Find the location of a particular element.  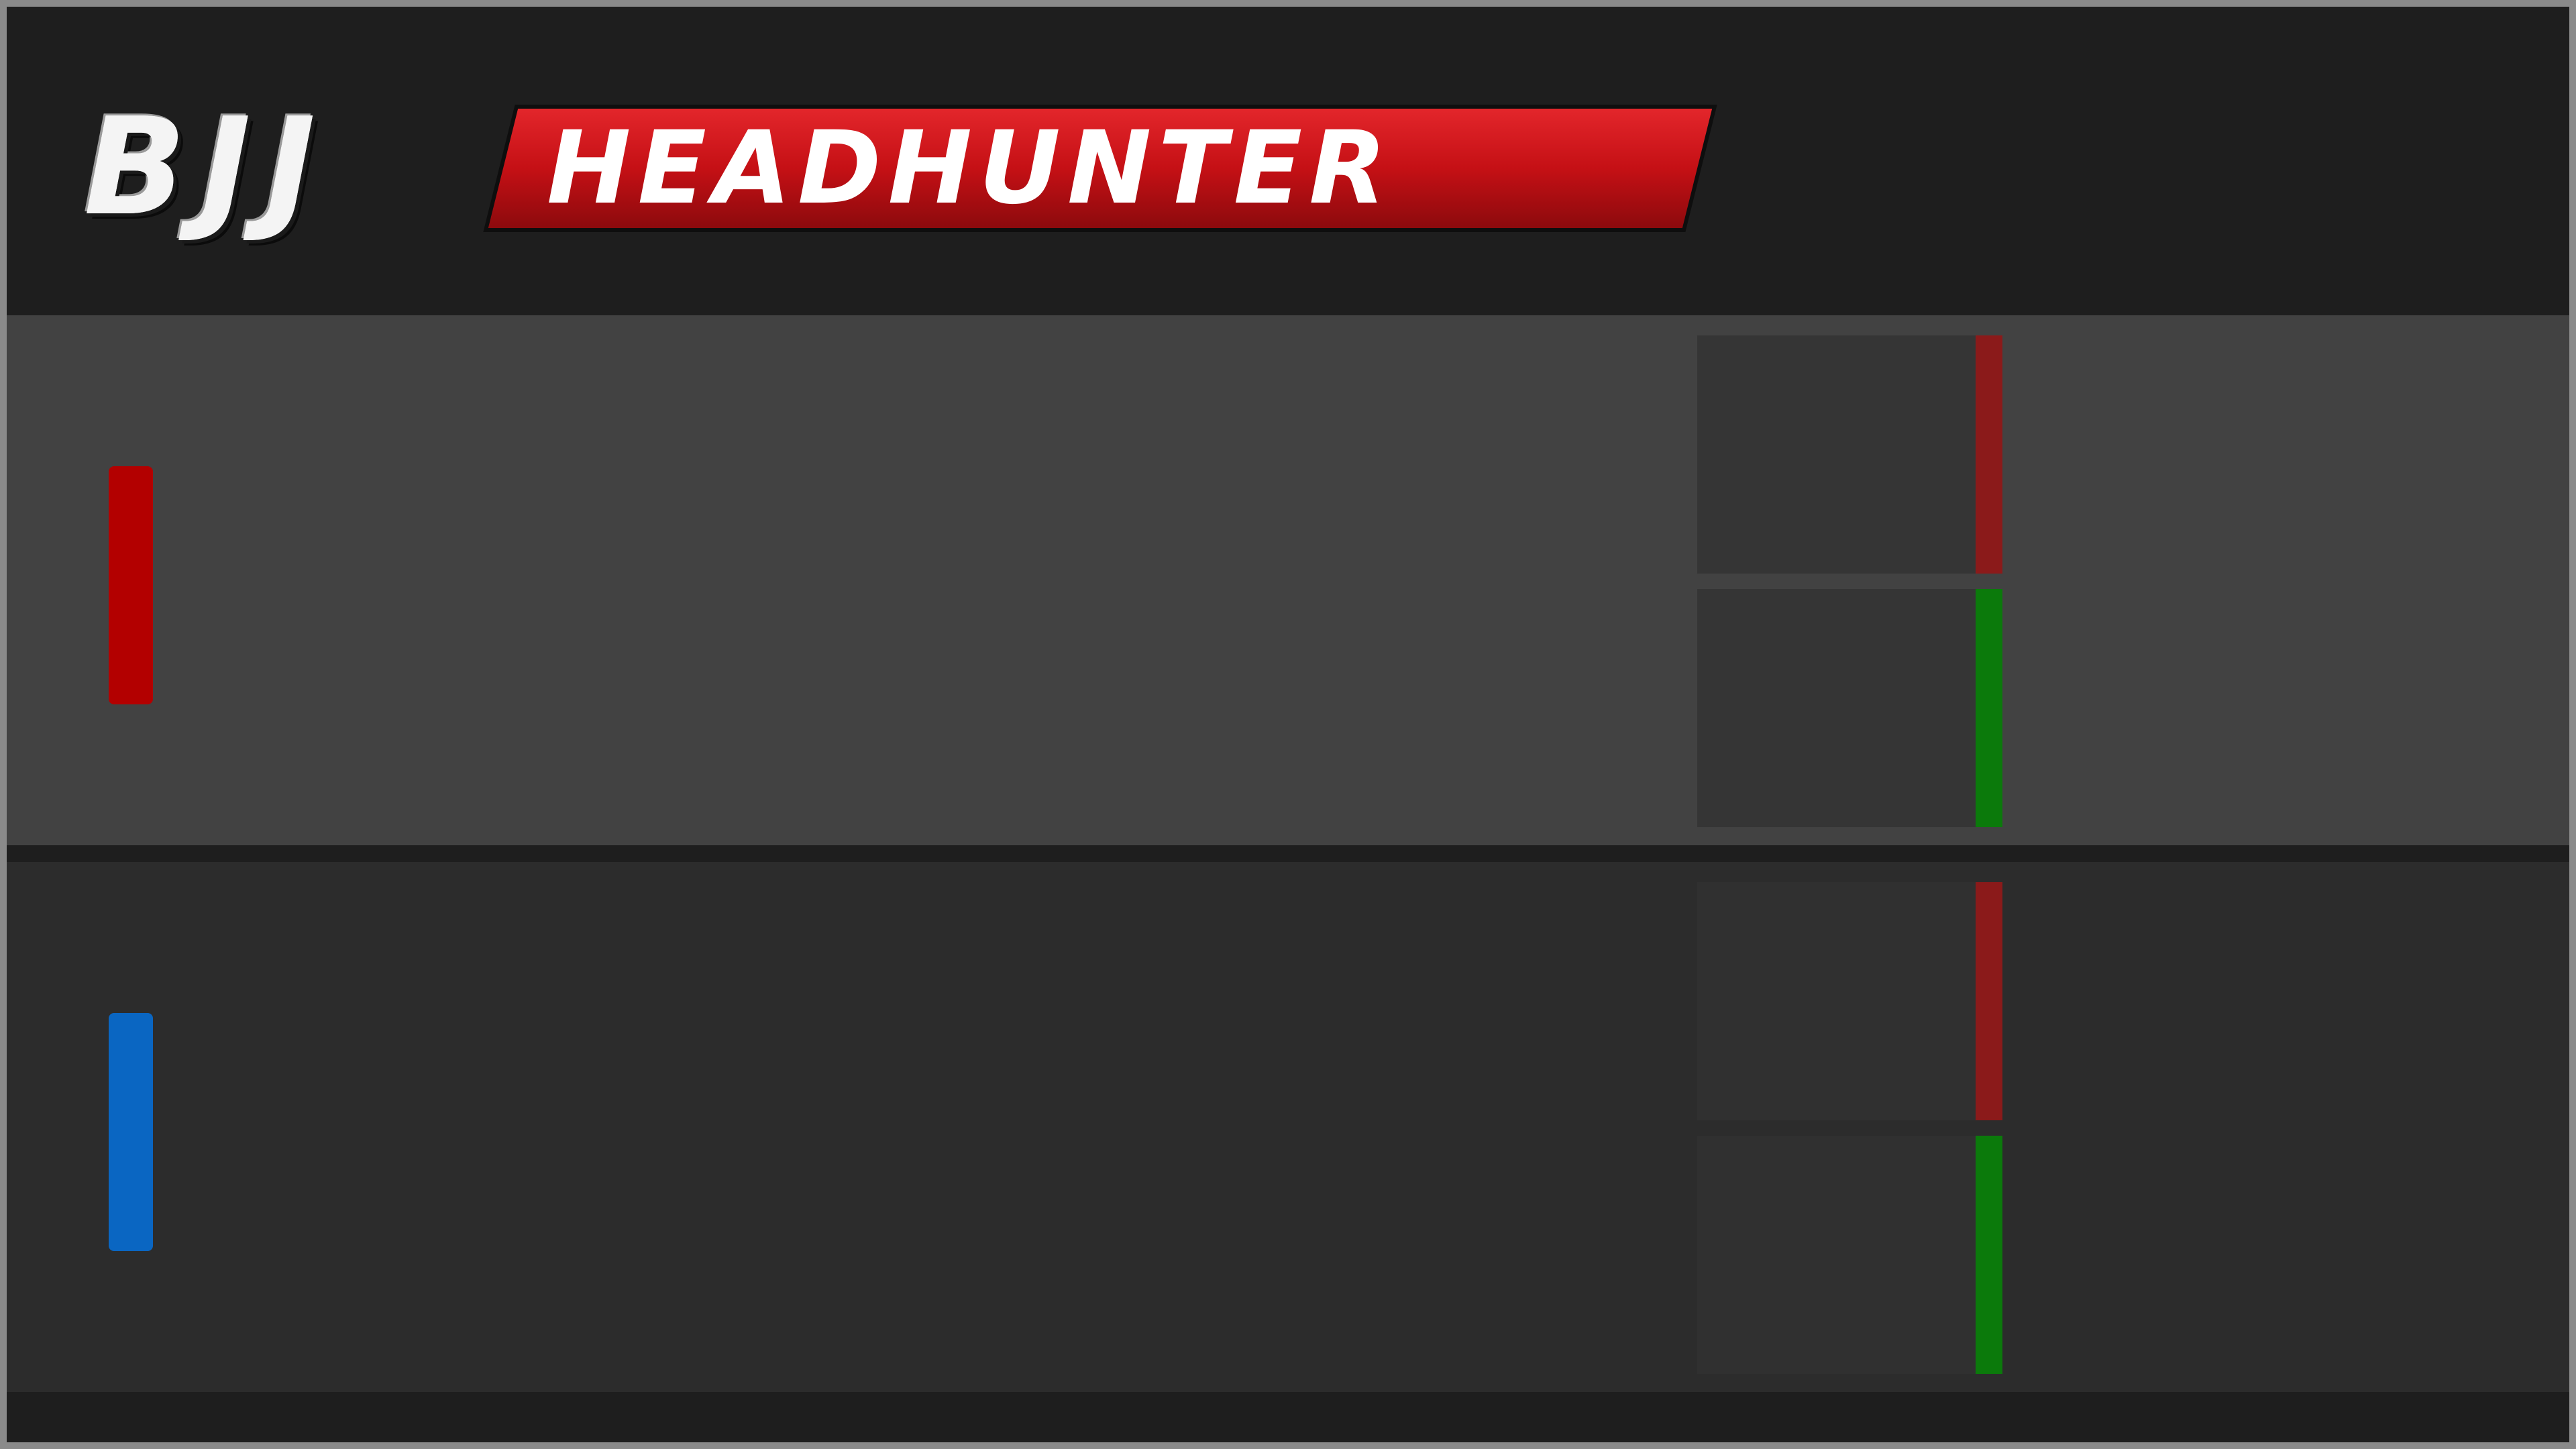

score-box-red-penalty is located at coordinates (1849, 454).